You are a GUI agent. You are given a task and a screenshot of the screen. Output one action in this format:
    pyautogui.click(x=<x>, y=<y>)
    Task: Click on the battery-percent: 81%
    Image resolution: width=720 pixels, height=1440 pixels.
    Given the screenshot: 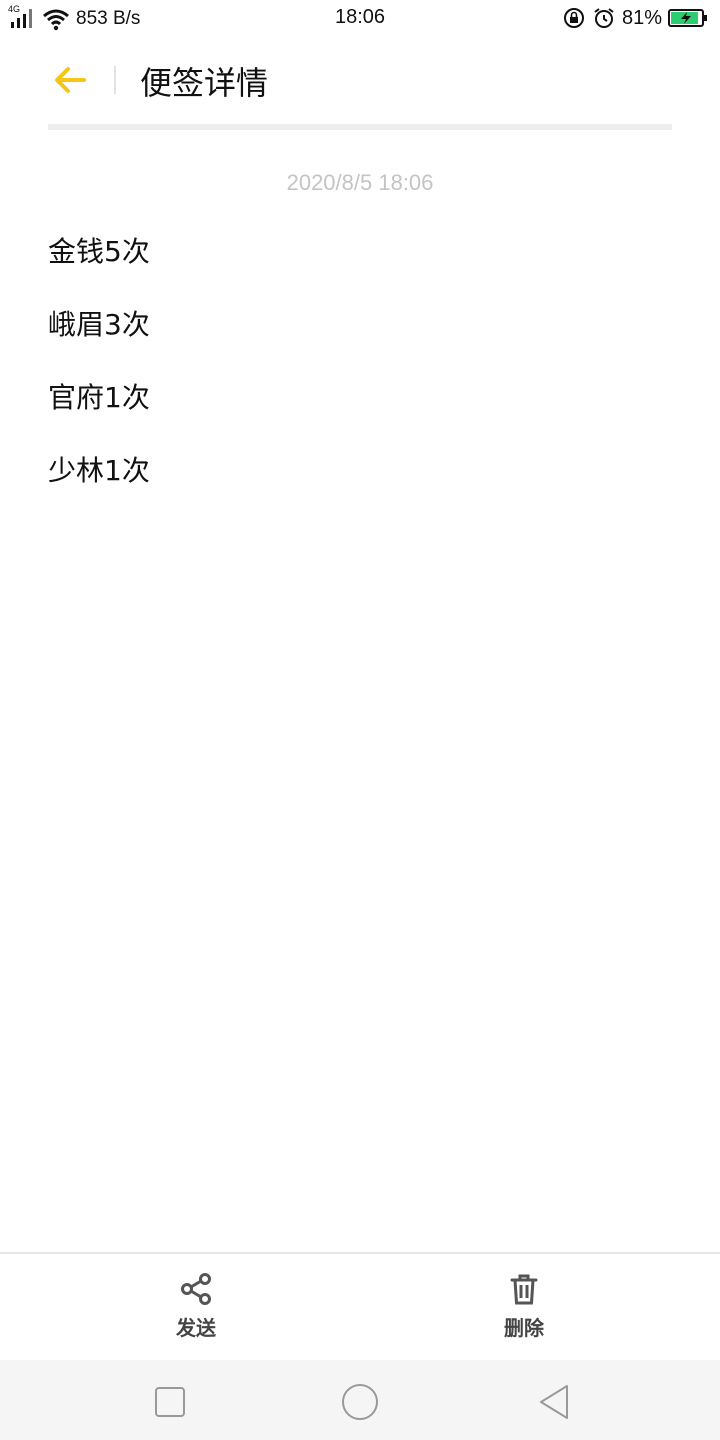 What is the action you would take?
    pyautogui.click(x=641, y=17)
    